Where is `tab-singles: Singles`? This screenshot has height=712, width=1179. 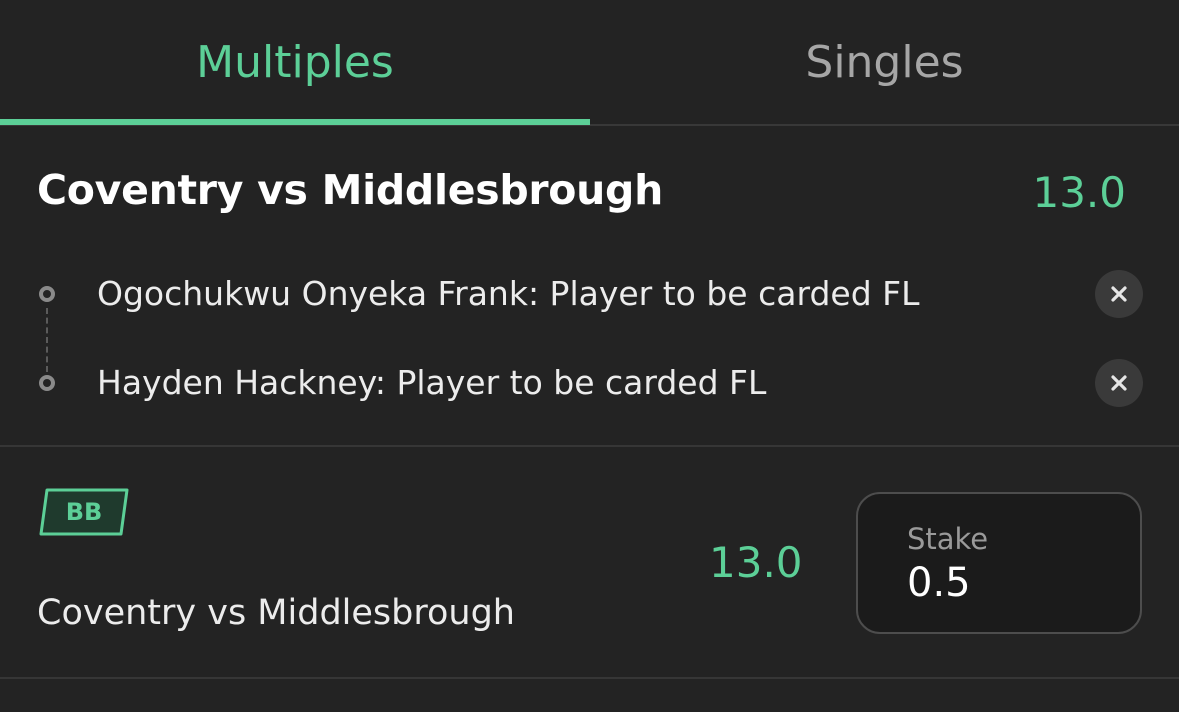 tab-singles: Singles is located at coordinates (884, 62).